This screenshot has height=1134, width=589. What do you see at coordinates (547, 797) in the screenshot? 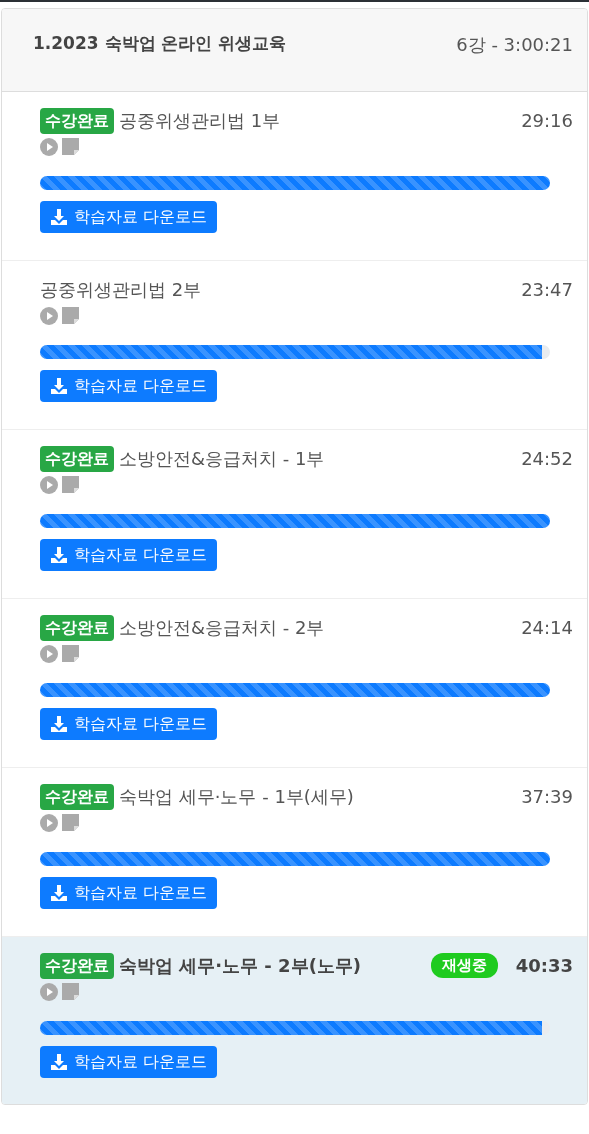
I see `lesson-duration: 37:39` at bounding box center [547, 797].